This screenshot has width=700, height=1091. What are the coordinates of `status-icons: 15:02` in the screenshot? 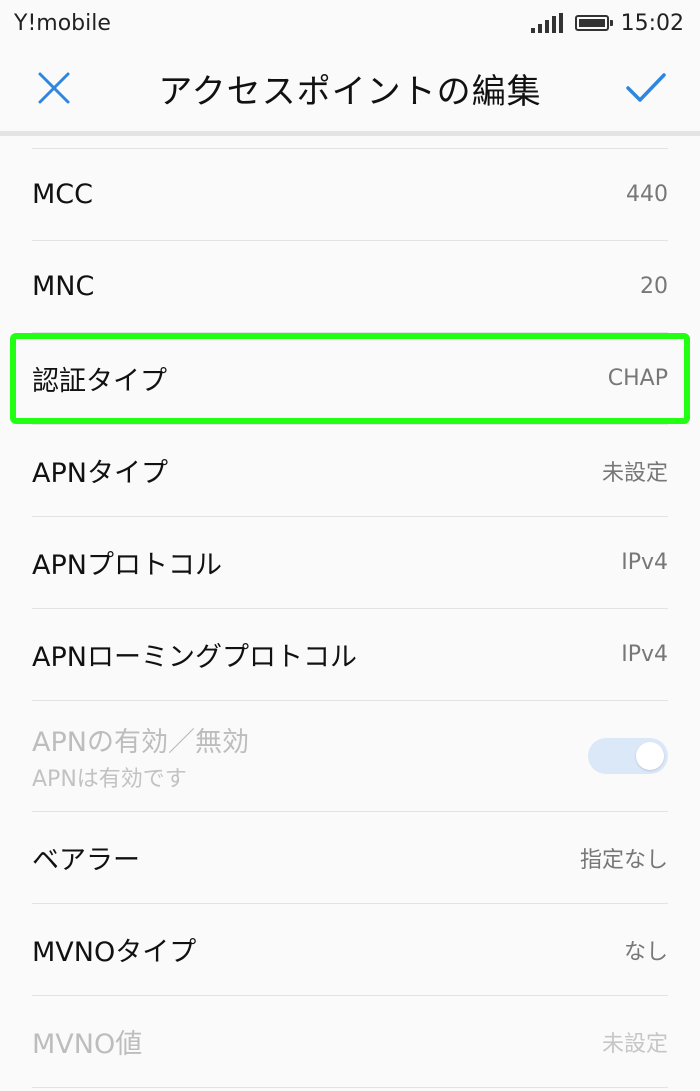 It's located at (607, 23).